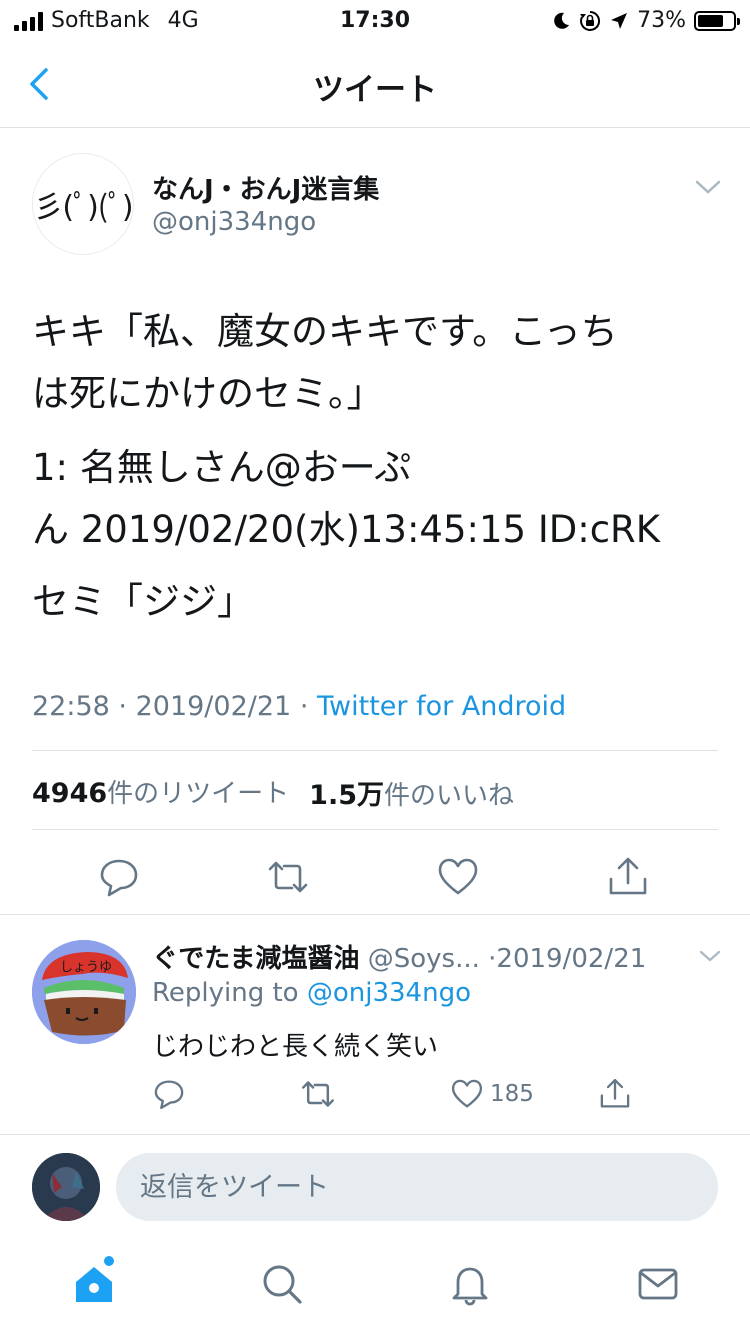  I want to click on status-right: 73%, so click(645, 20).